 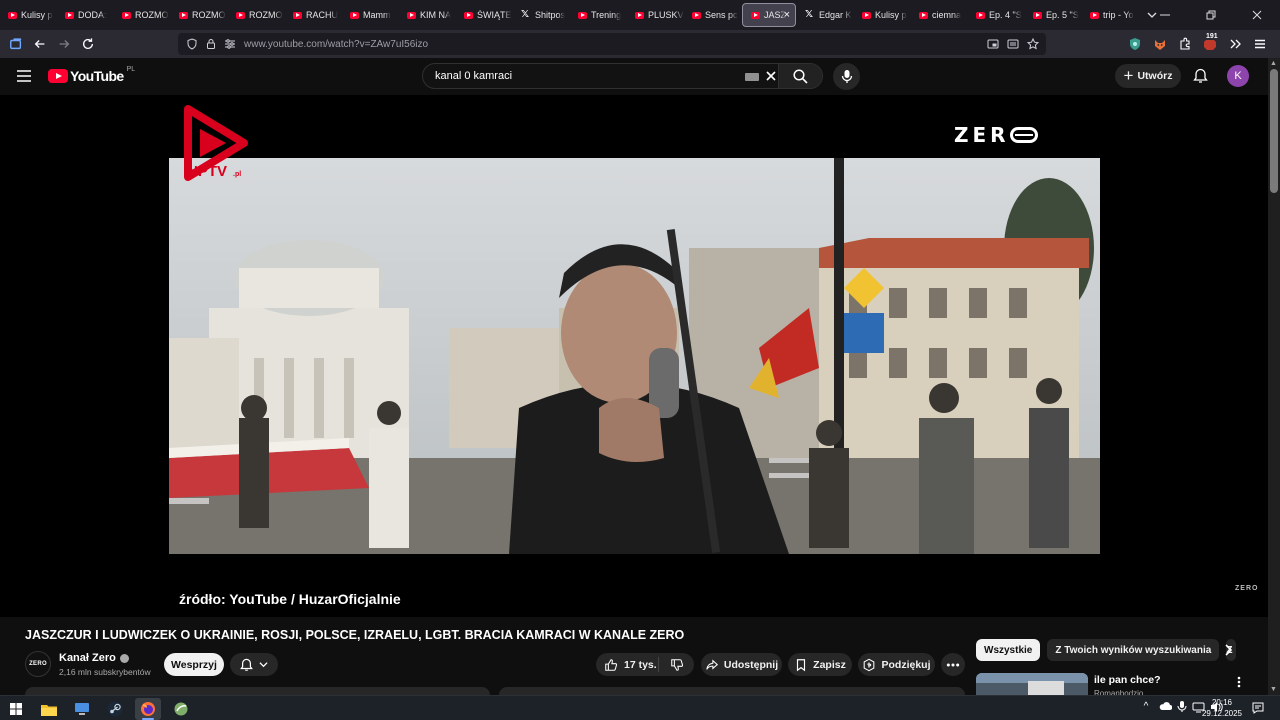 What do you see at coordinates (666, 15) in the screenshot?
I see `browser-tab-label: PLUSKV` at bounding box center [666, 15].